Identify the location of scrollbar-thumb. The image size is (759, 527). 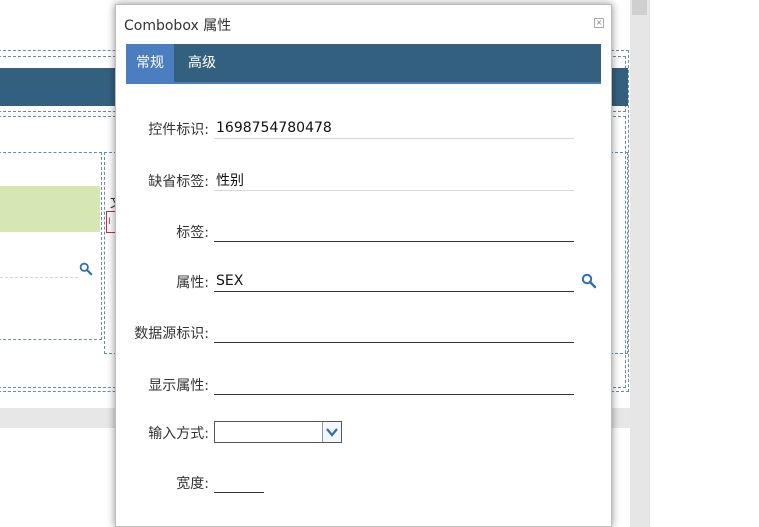
(639, 7).